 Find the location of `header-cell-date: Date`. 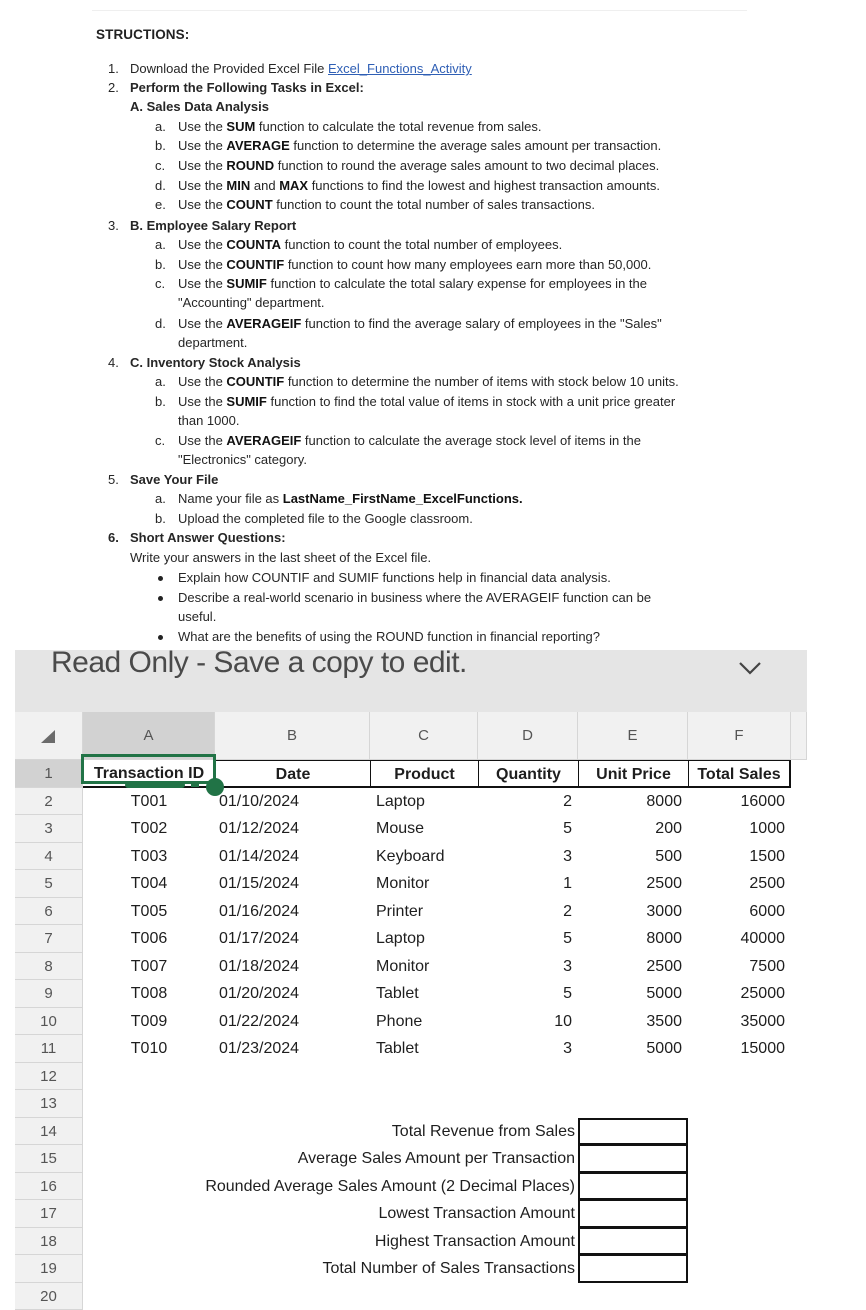

header-cell-date: Date is located at coordinates (292, 774).